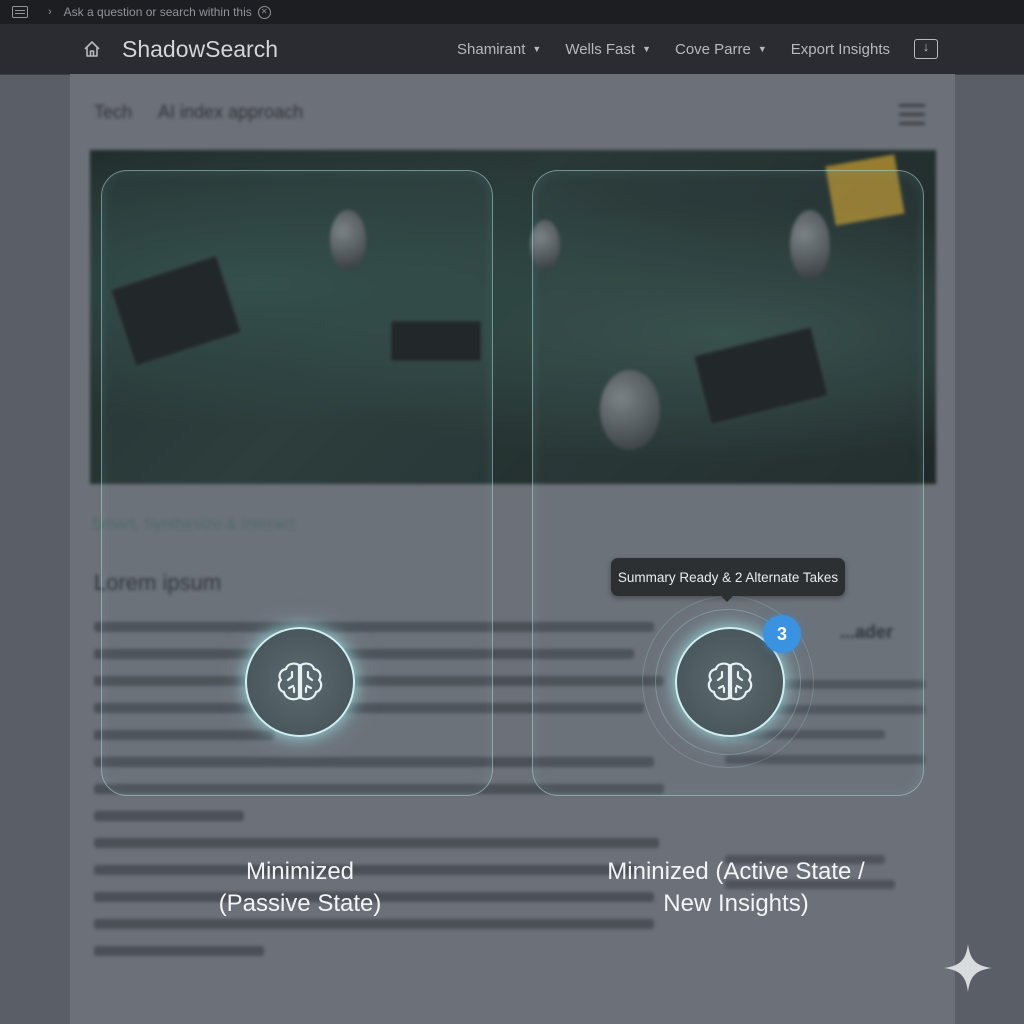 The image size is (1024, 1024). What do you see at coordinates (491, 49) in the screenshot?
I see `nav-item-label: Shamirant` at bounding box center [491, 49].